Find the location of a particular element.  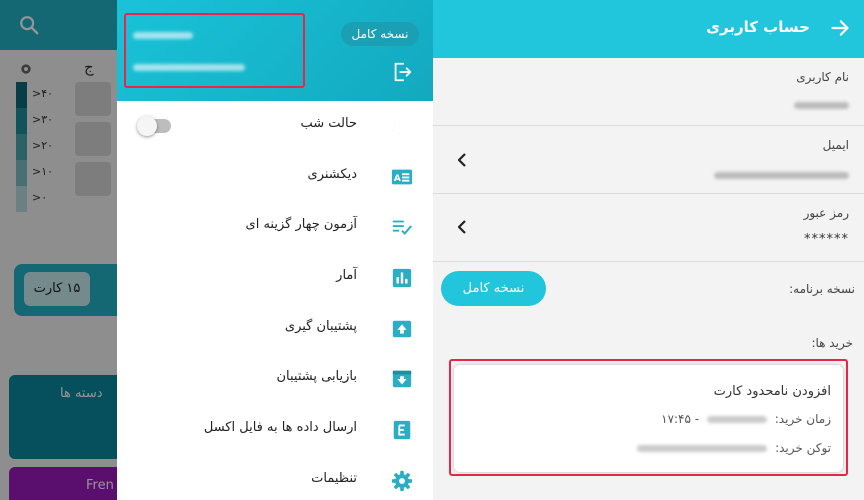

email-row: ایمیل is located at coordinates (648, 160).